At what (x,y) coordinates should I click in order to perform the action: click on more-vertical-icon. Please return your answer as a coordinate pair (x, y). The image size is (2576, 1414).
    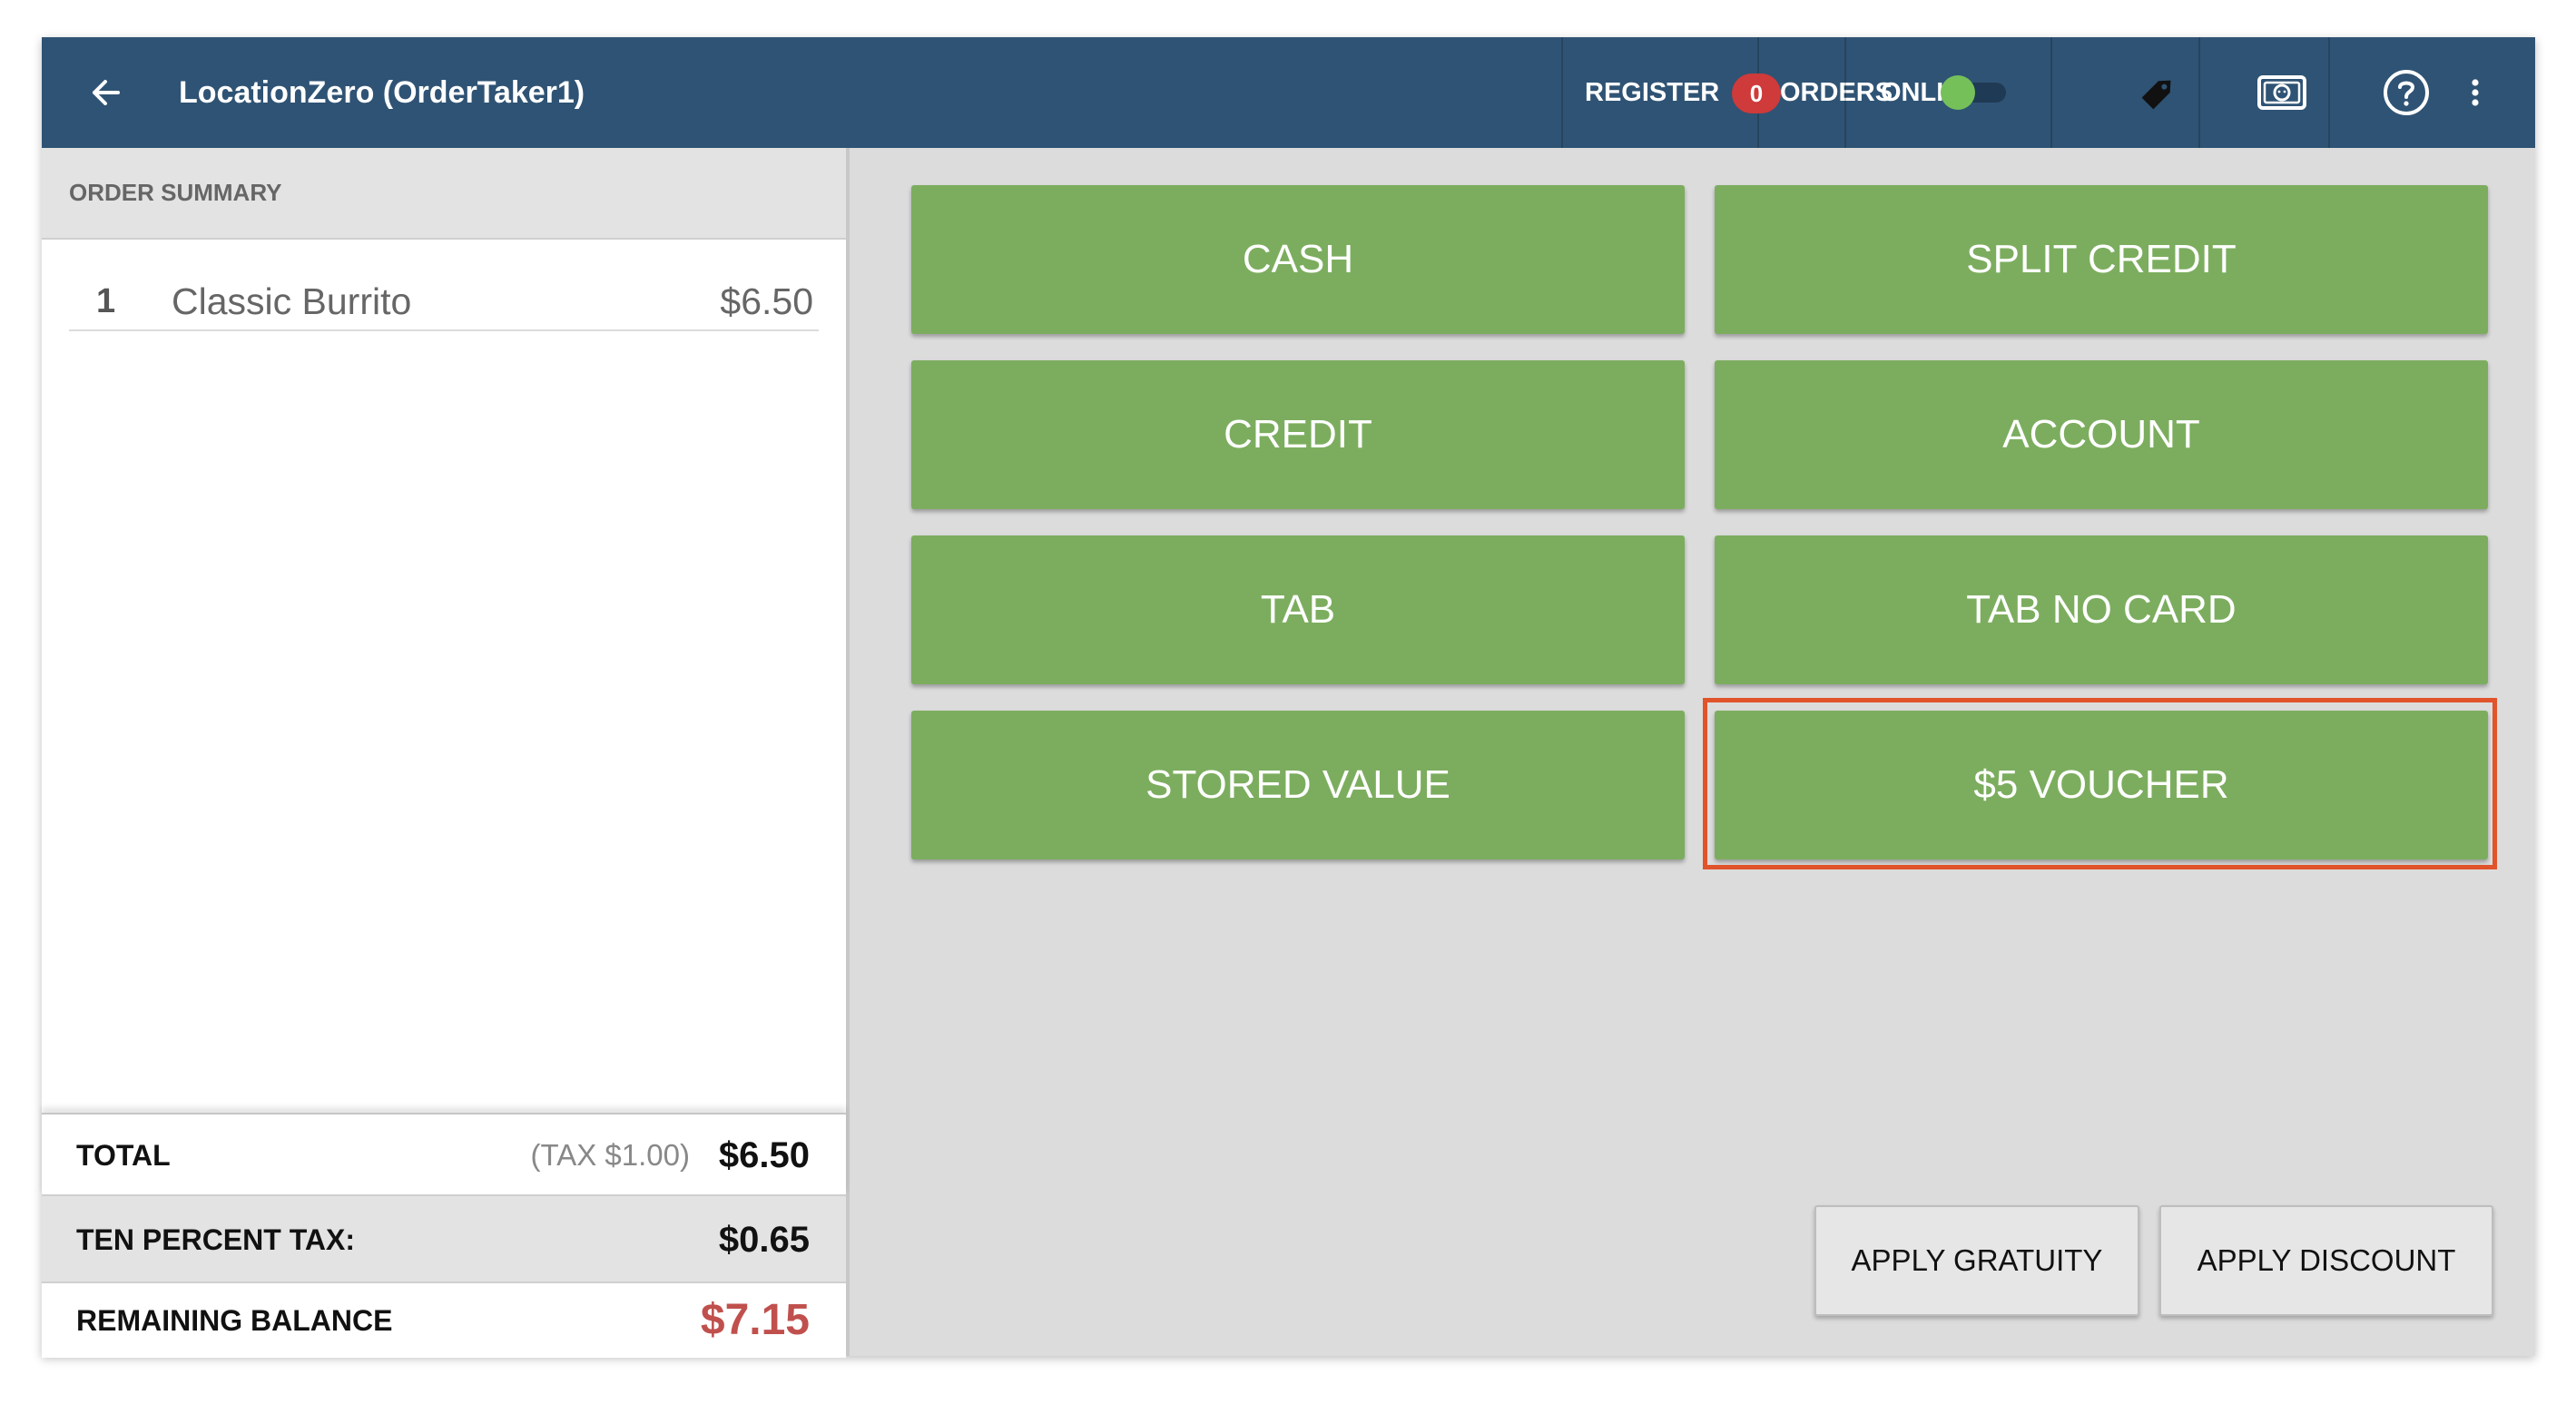
    Looking at the image, I should click on (2475, 92).